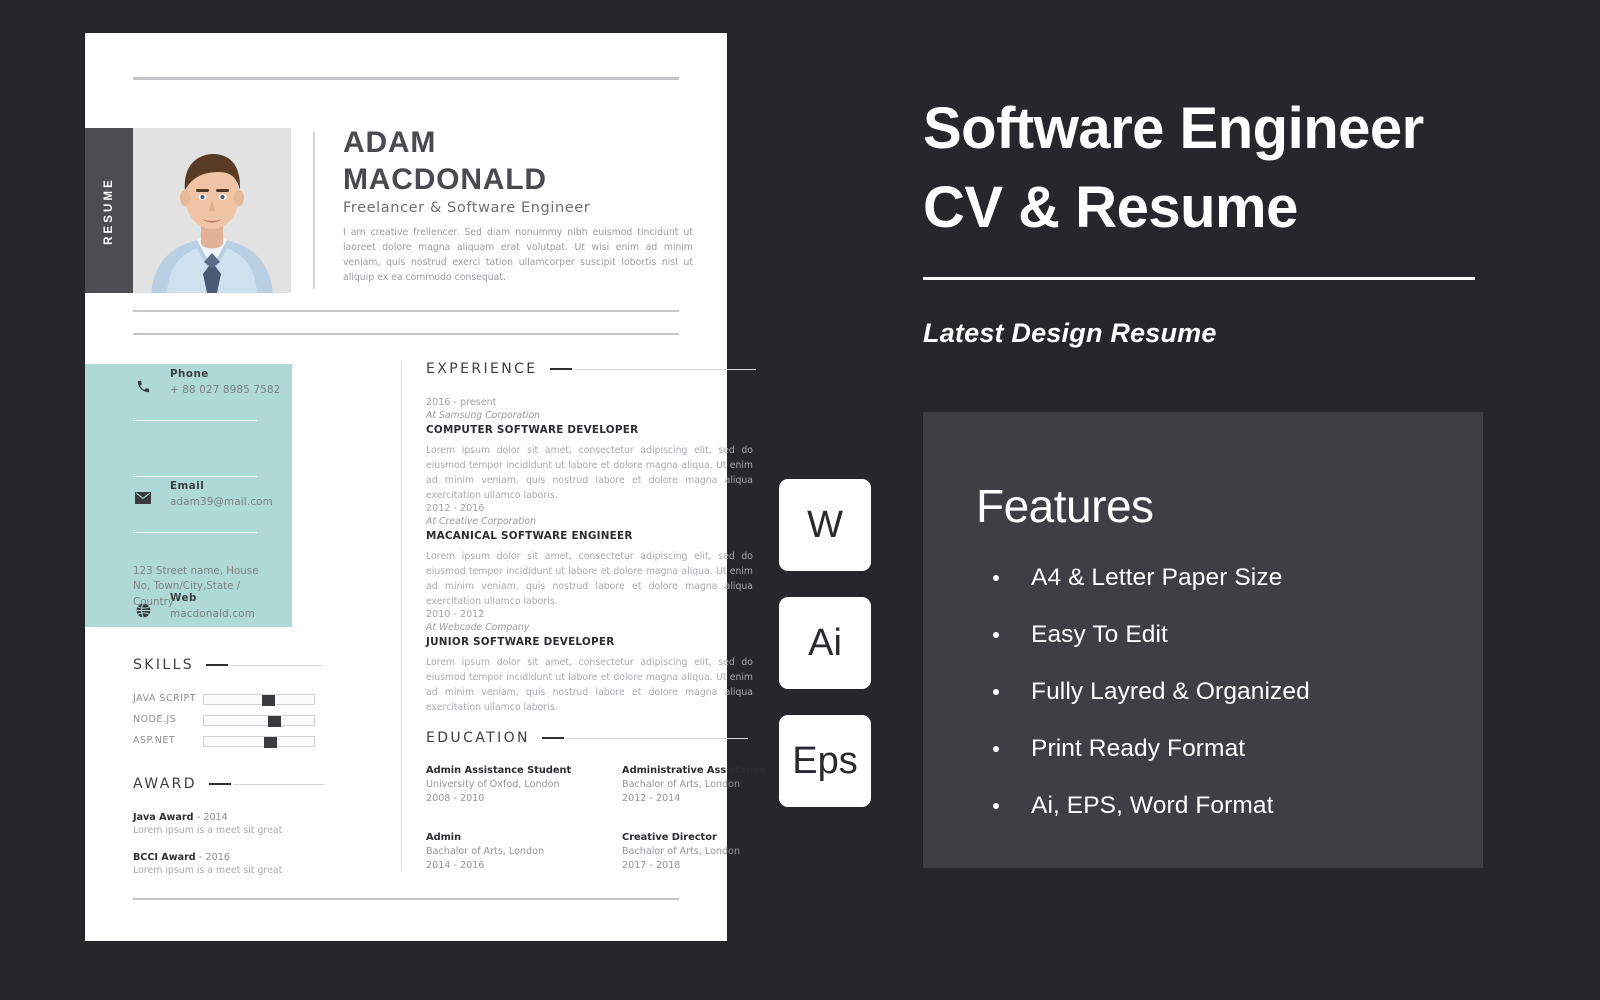 The image size is (1600, 1000). What do you see at coordinates (481, 521) in the screenshot?
I see `experience-company: At Creative Corporation` at bounding box center [481, 521].